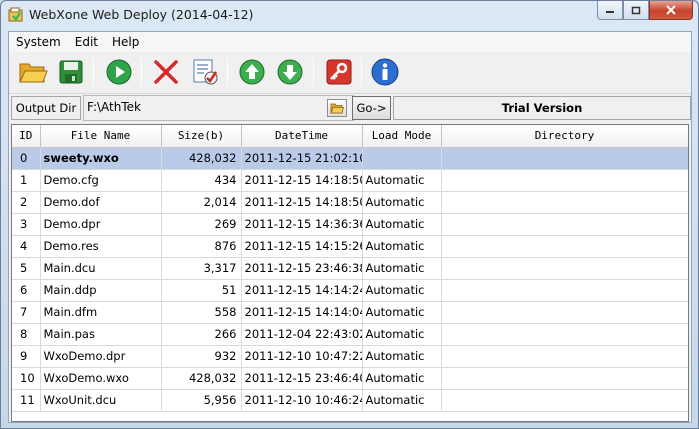 The width and height of the screenshot is (699, 429). I want to click on maximize-button, so click(636, 10).